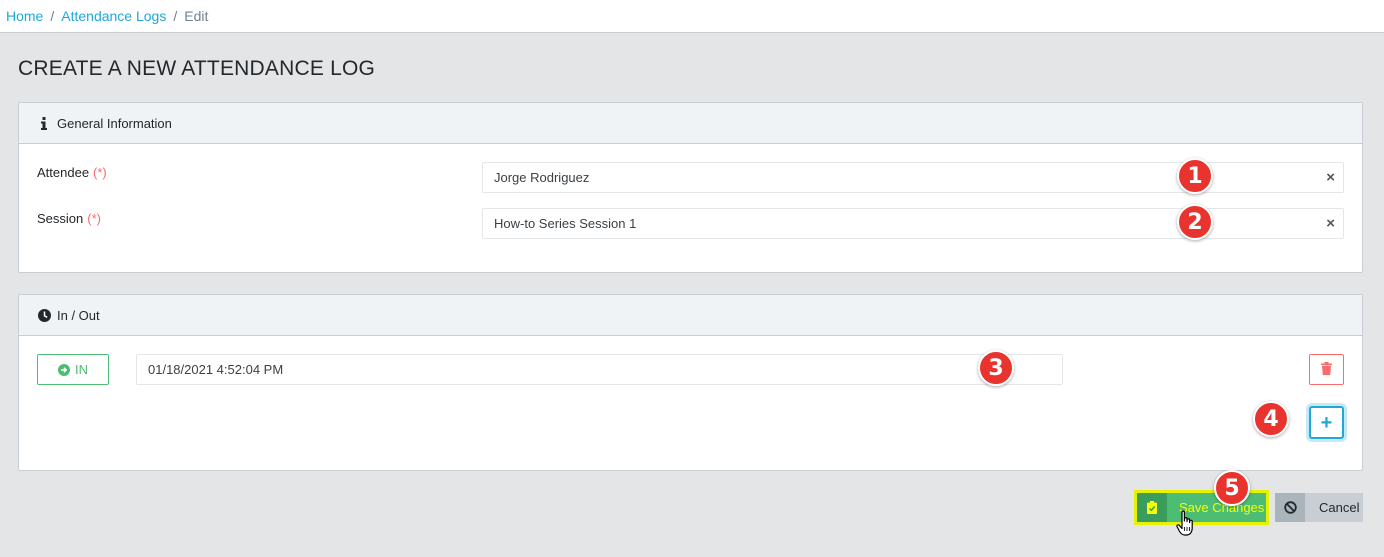  What do you see at coordinates (81, 369) in the screenshot?
I see `in-label: IN` at bounding box center [81, 369].